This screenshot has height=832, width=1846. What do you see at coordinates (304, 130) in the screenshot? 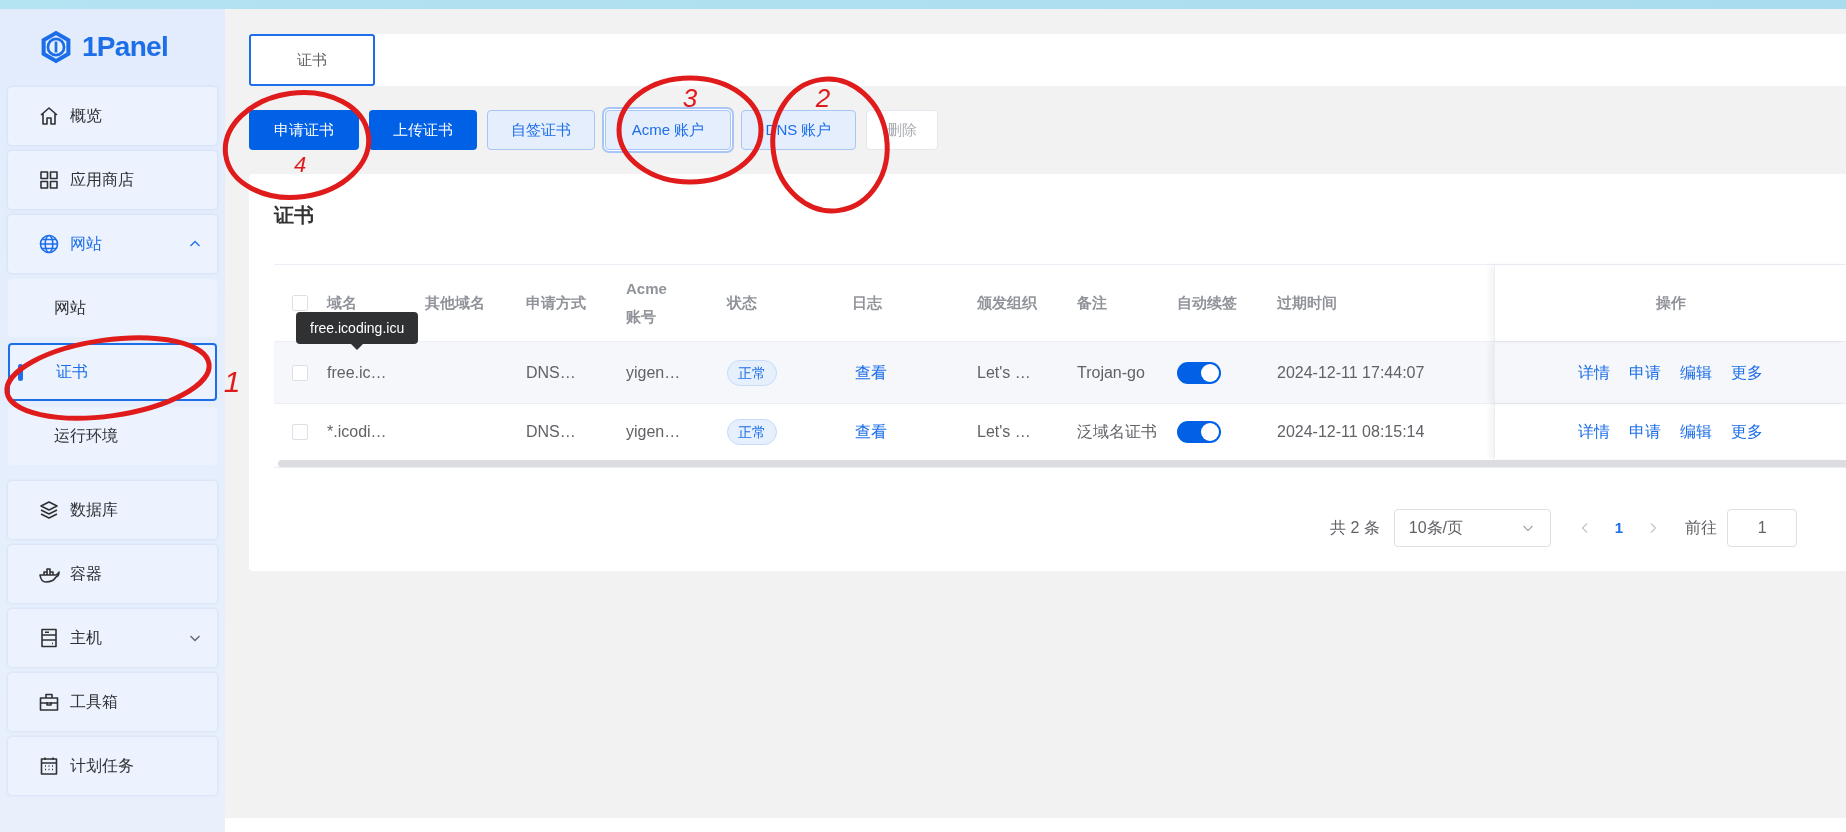
I see `toolbar-button: 申请证书` at bounding box center [304, 130].